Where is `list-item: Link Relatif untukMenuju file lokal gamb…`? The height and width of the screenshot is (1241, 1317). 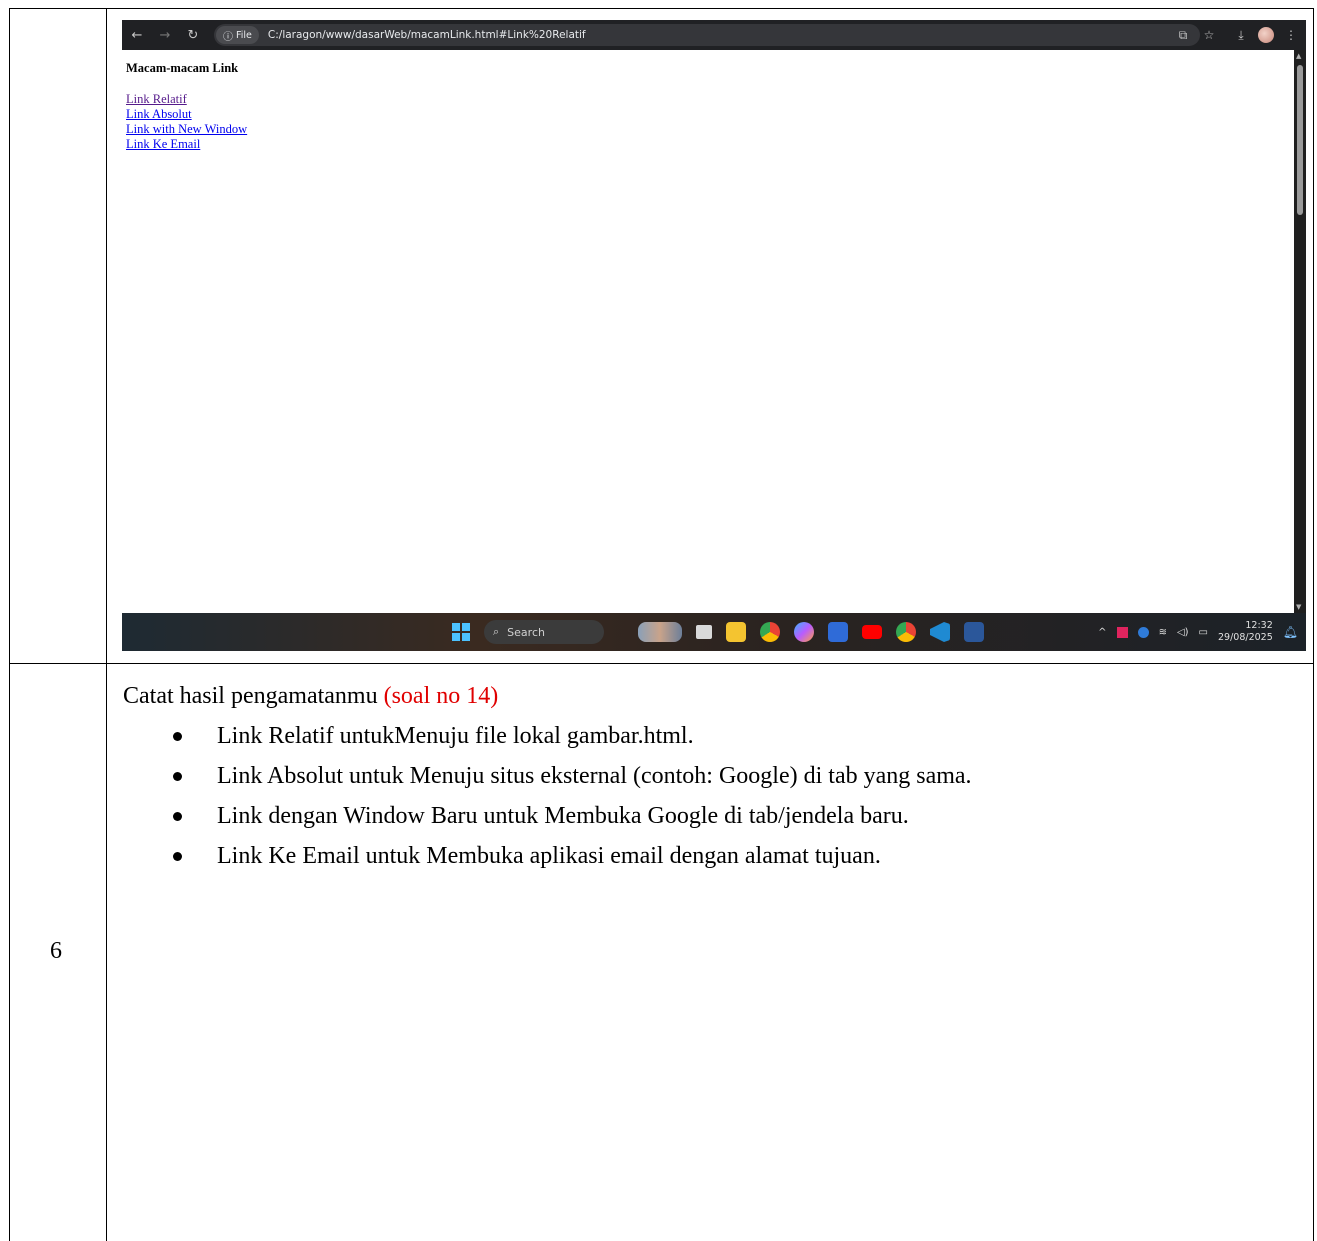
list-item: Link Relatif untukMenuju file lokal gamb… is located at coordinates (713, 736).